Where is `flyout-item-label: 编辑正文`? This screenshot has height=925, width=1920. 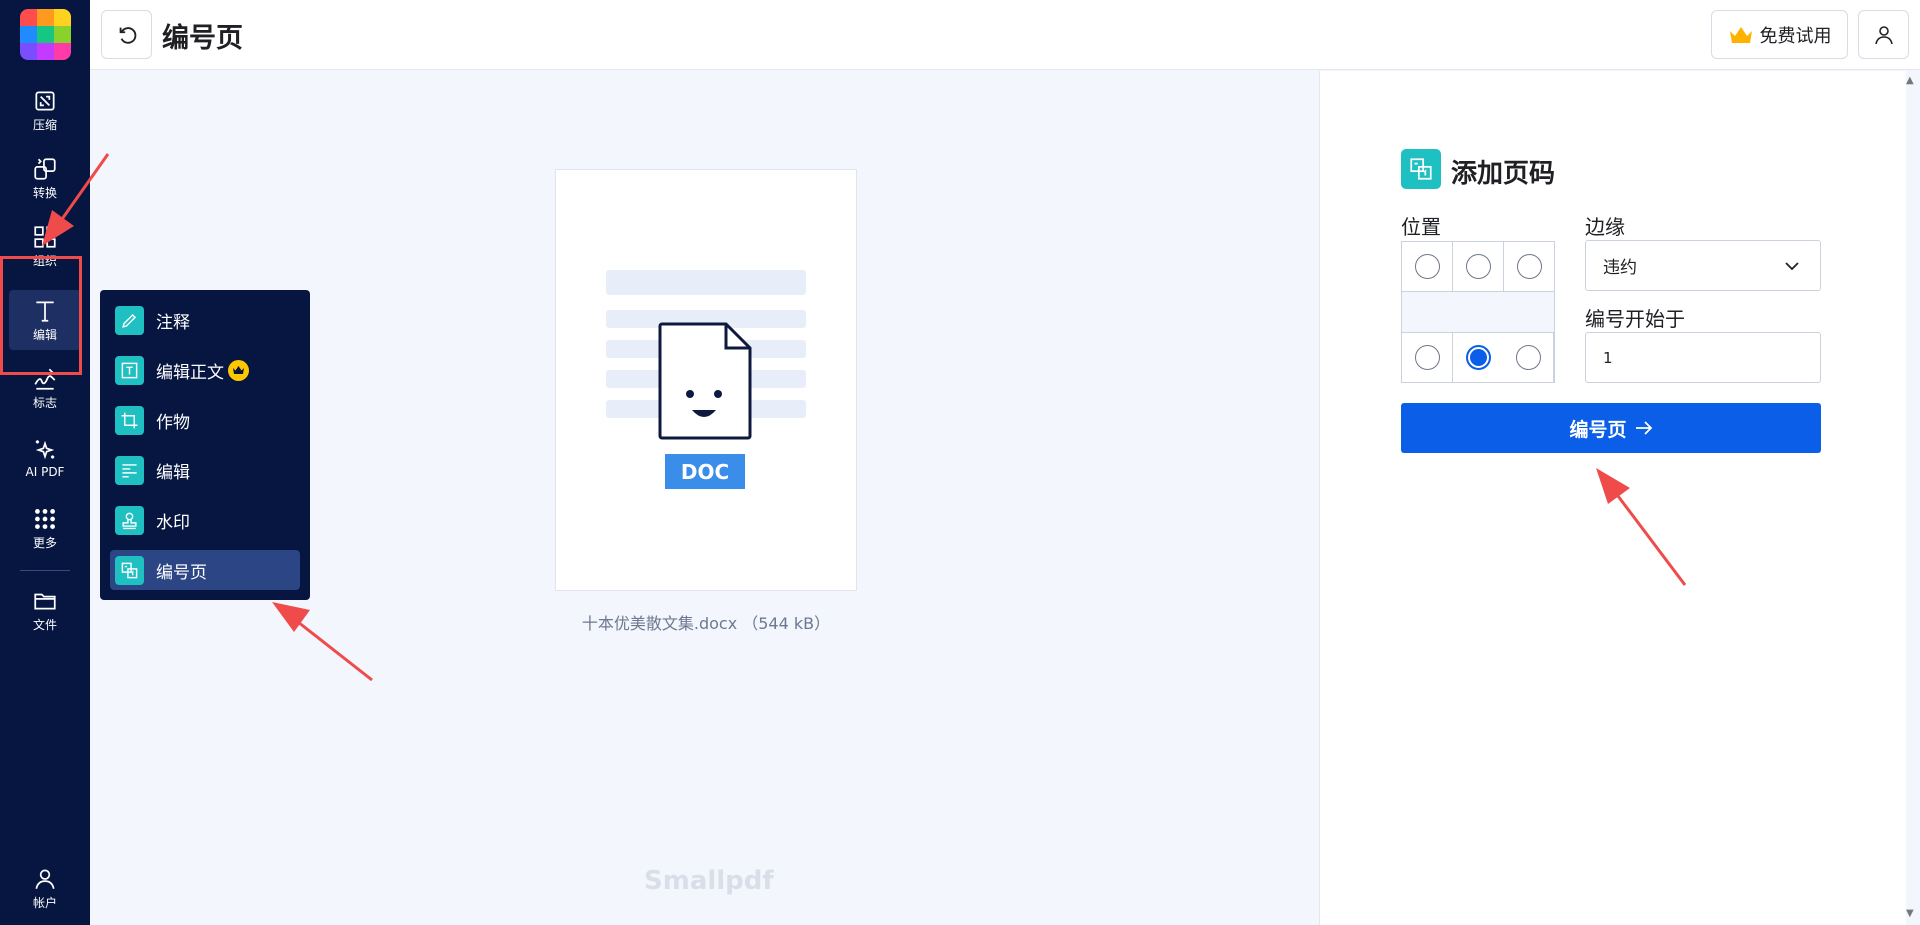
flyout-item-label: 编辑正文 is located at coordinates (190, 372).